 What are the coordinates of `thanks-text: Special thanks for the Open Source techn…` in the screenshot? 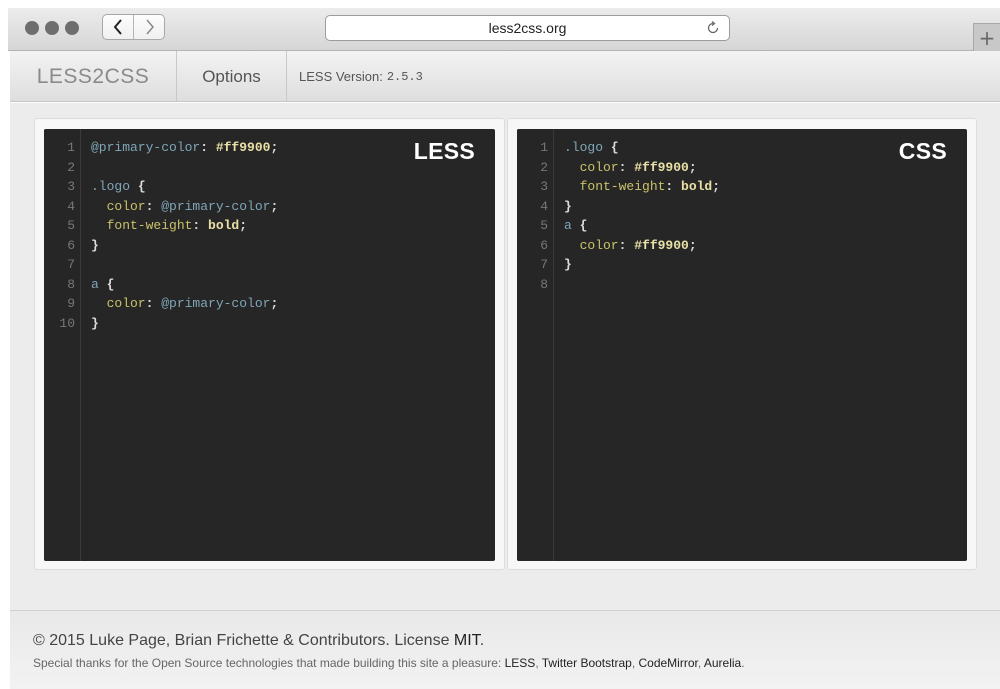 It's located at (389, 663).